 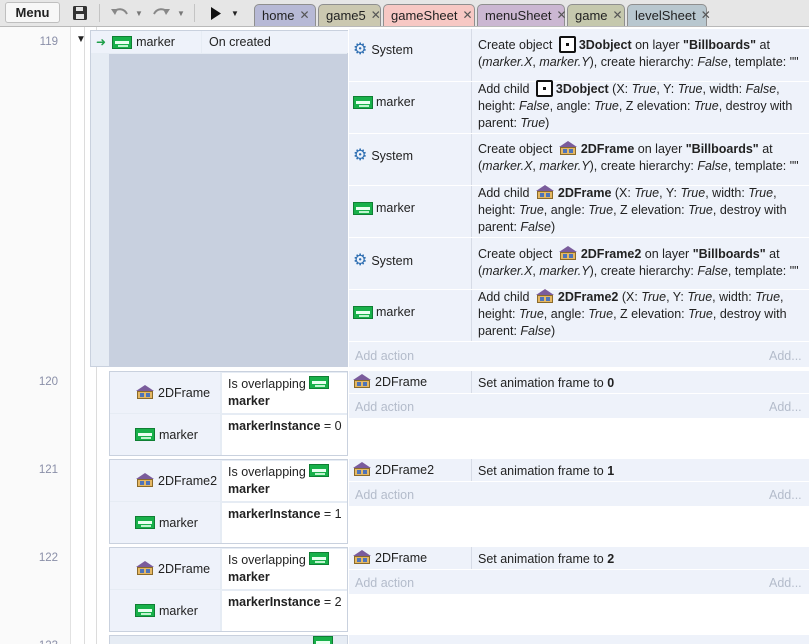 I want to click on condition-text: On created, so click(x=275, y=42).